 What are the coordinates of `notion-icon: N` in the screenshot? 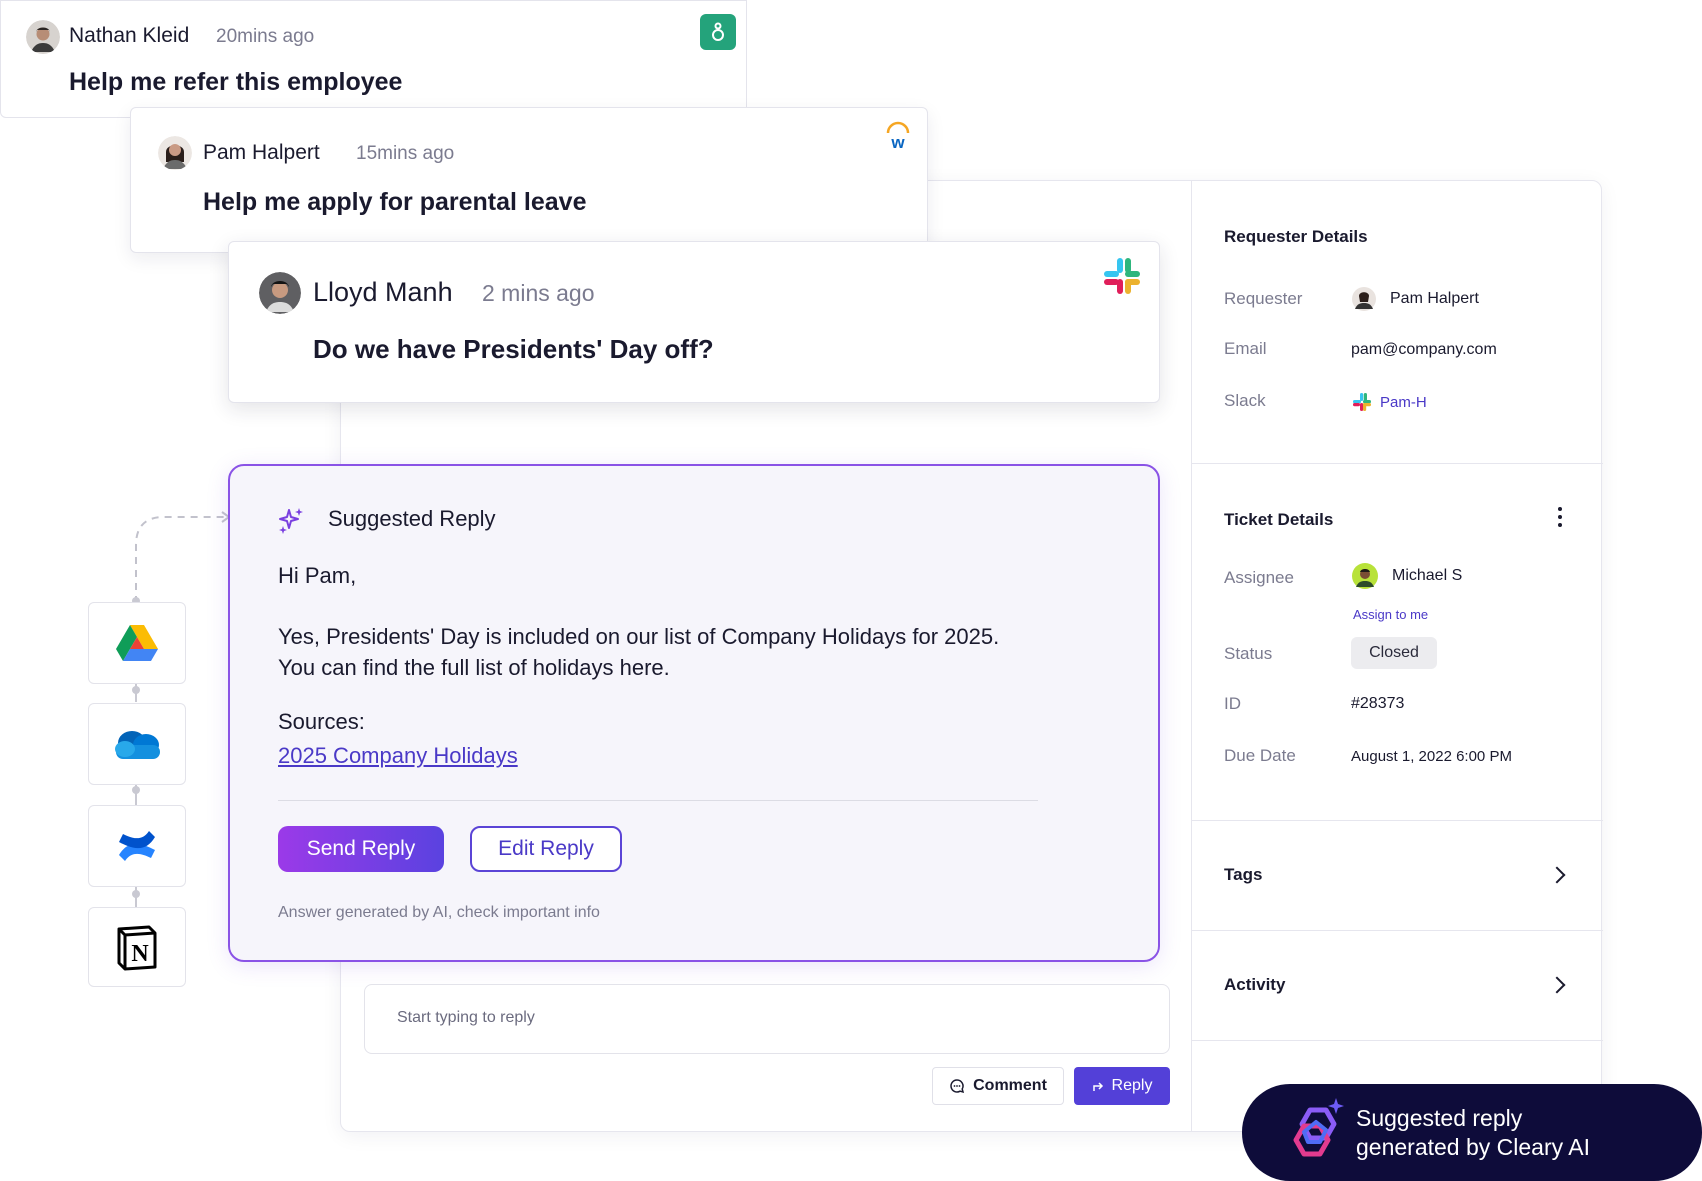 It's located at (137, 948).